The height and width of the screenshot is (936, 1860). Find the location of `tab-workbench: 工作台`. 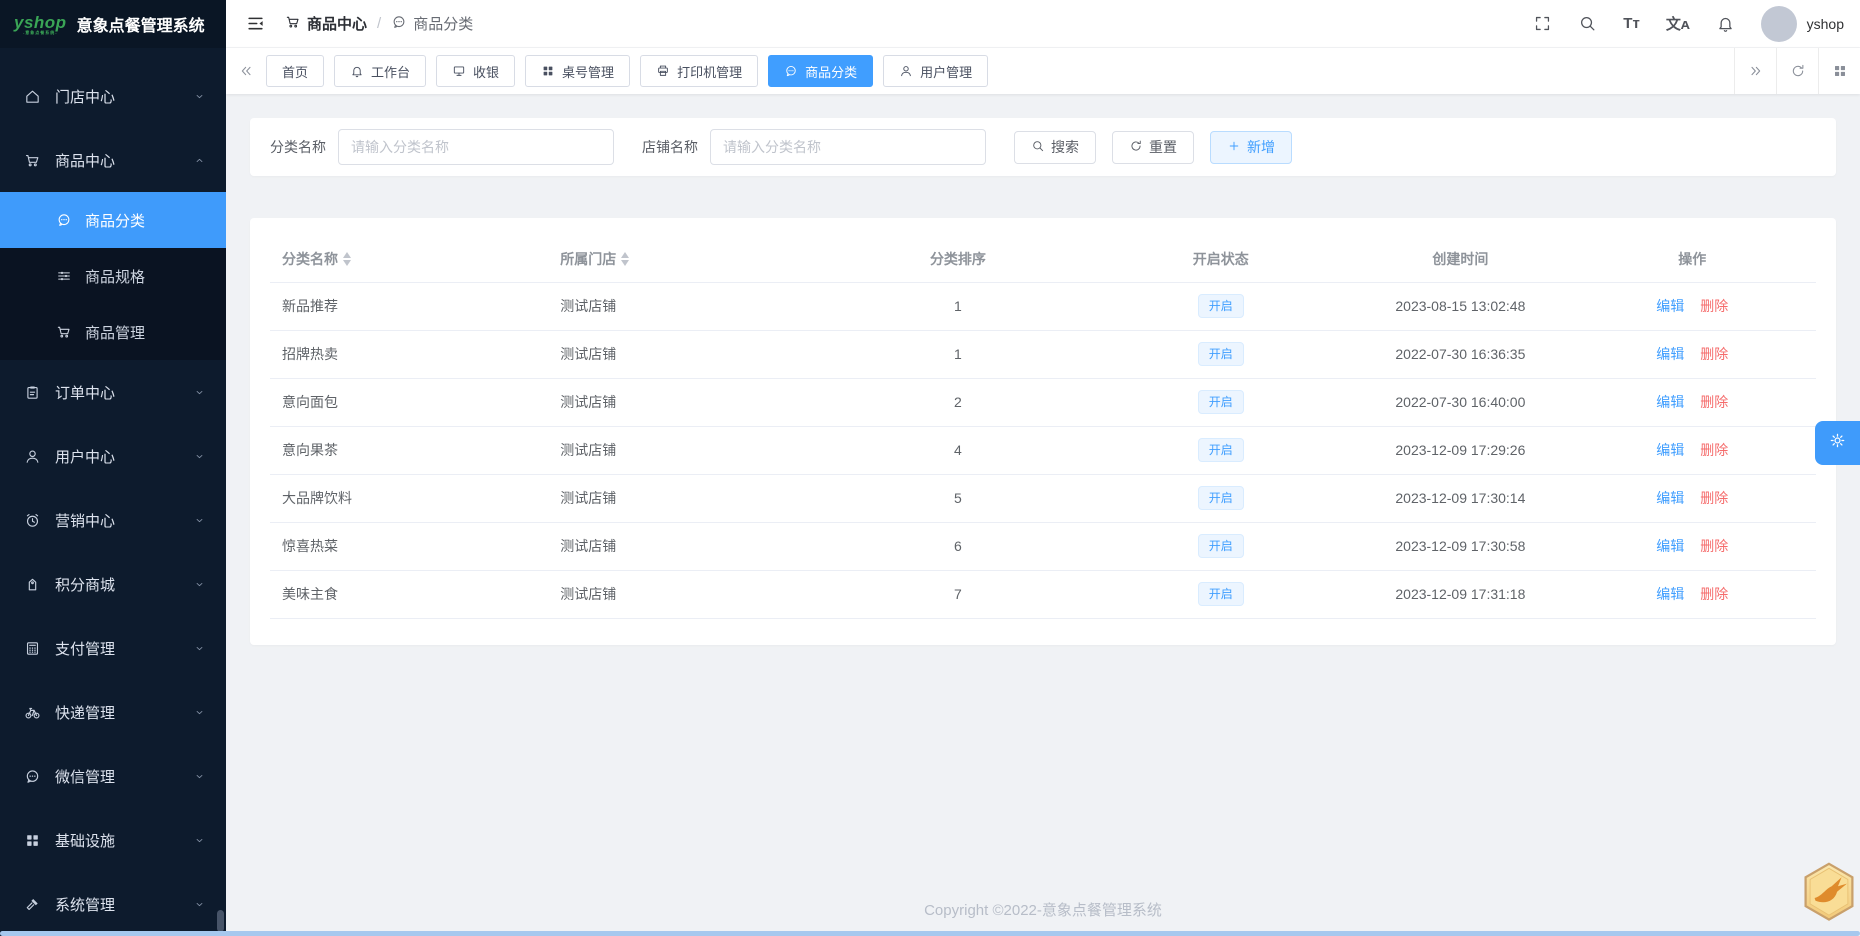

tab-workbench: 工作台 is located at coordinates (380, 71).